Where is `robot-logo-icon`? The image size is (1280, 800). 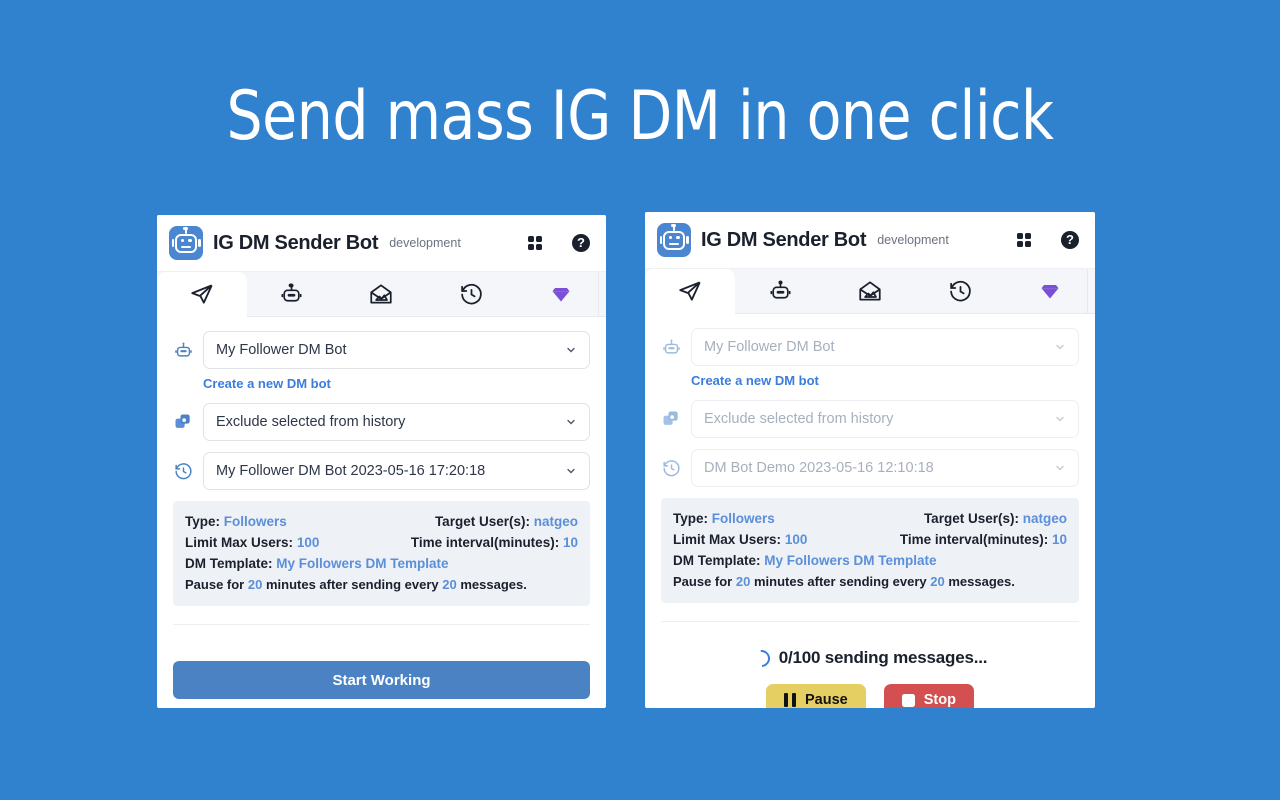
robot-logo-icon is located at coordinates (674, 240).